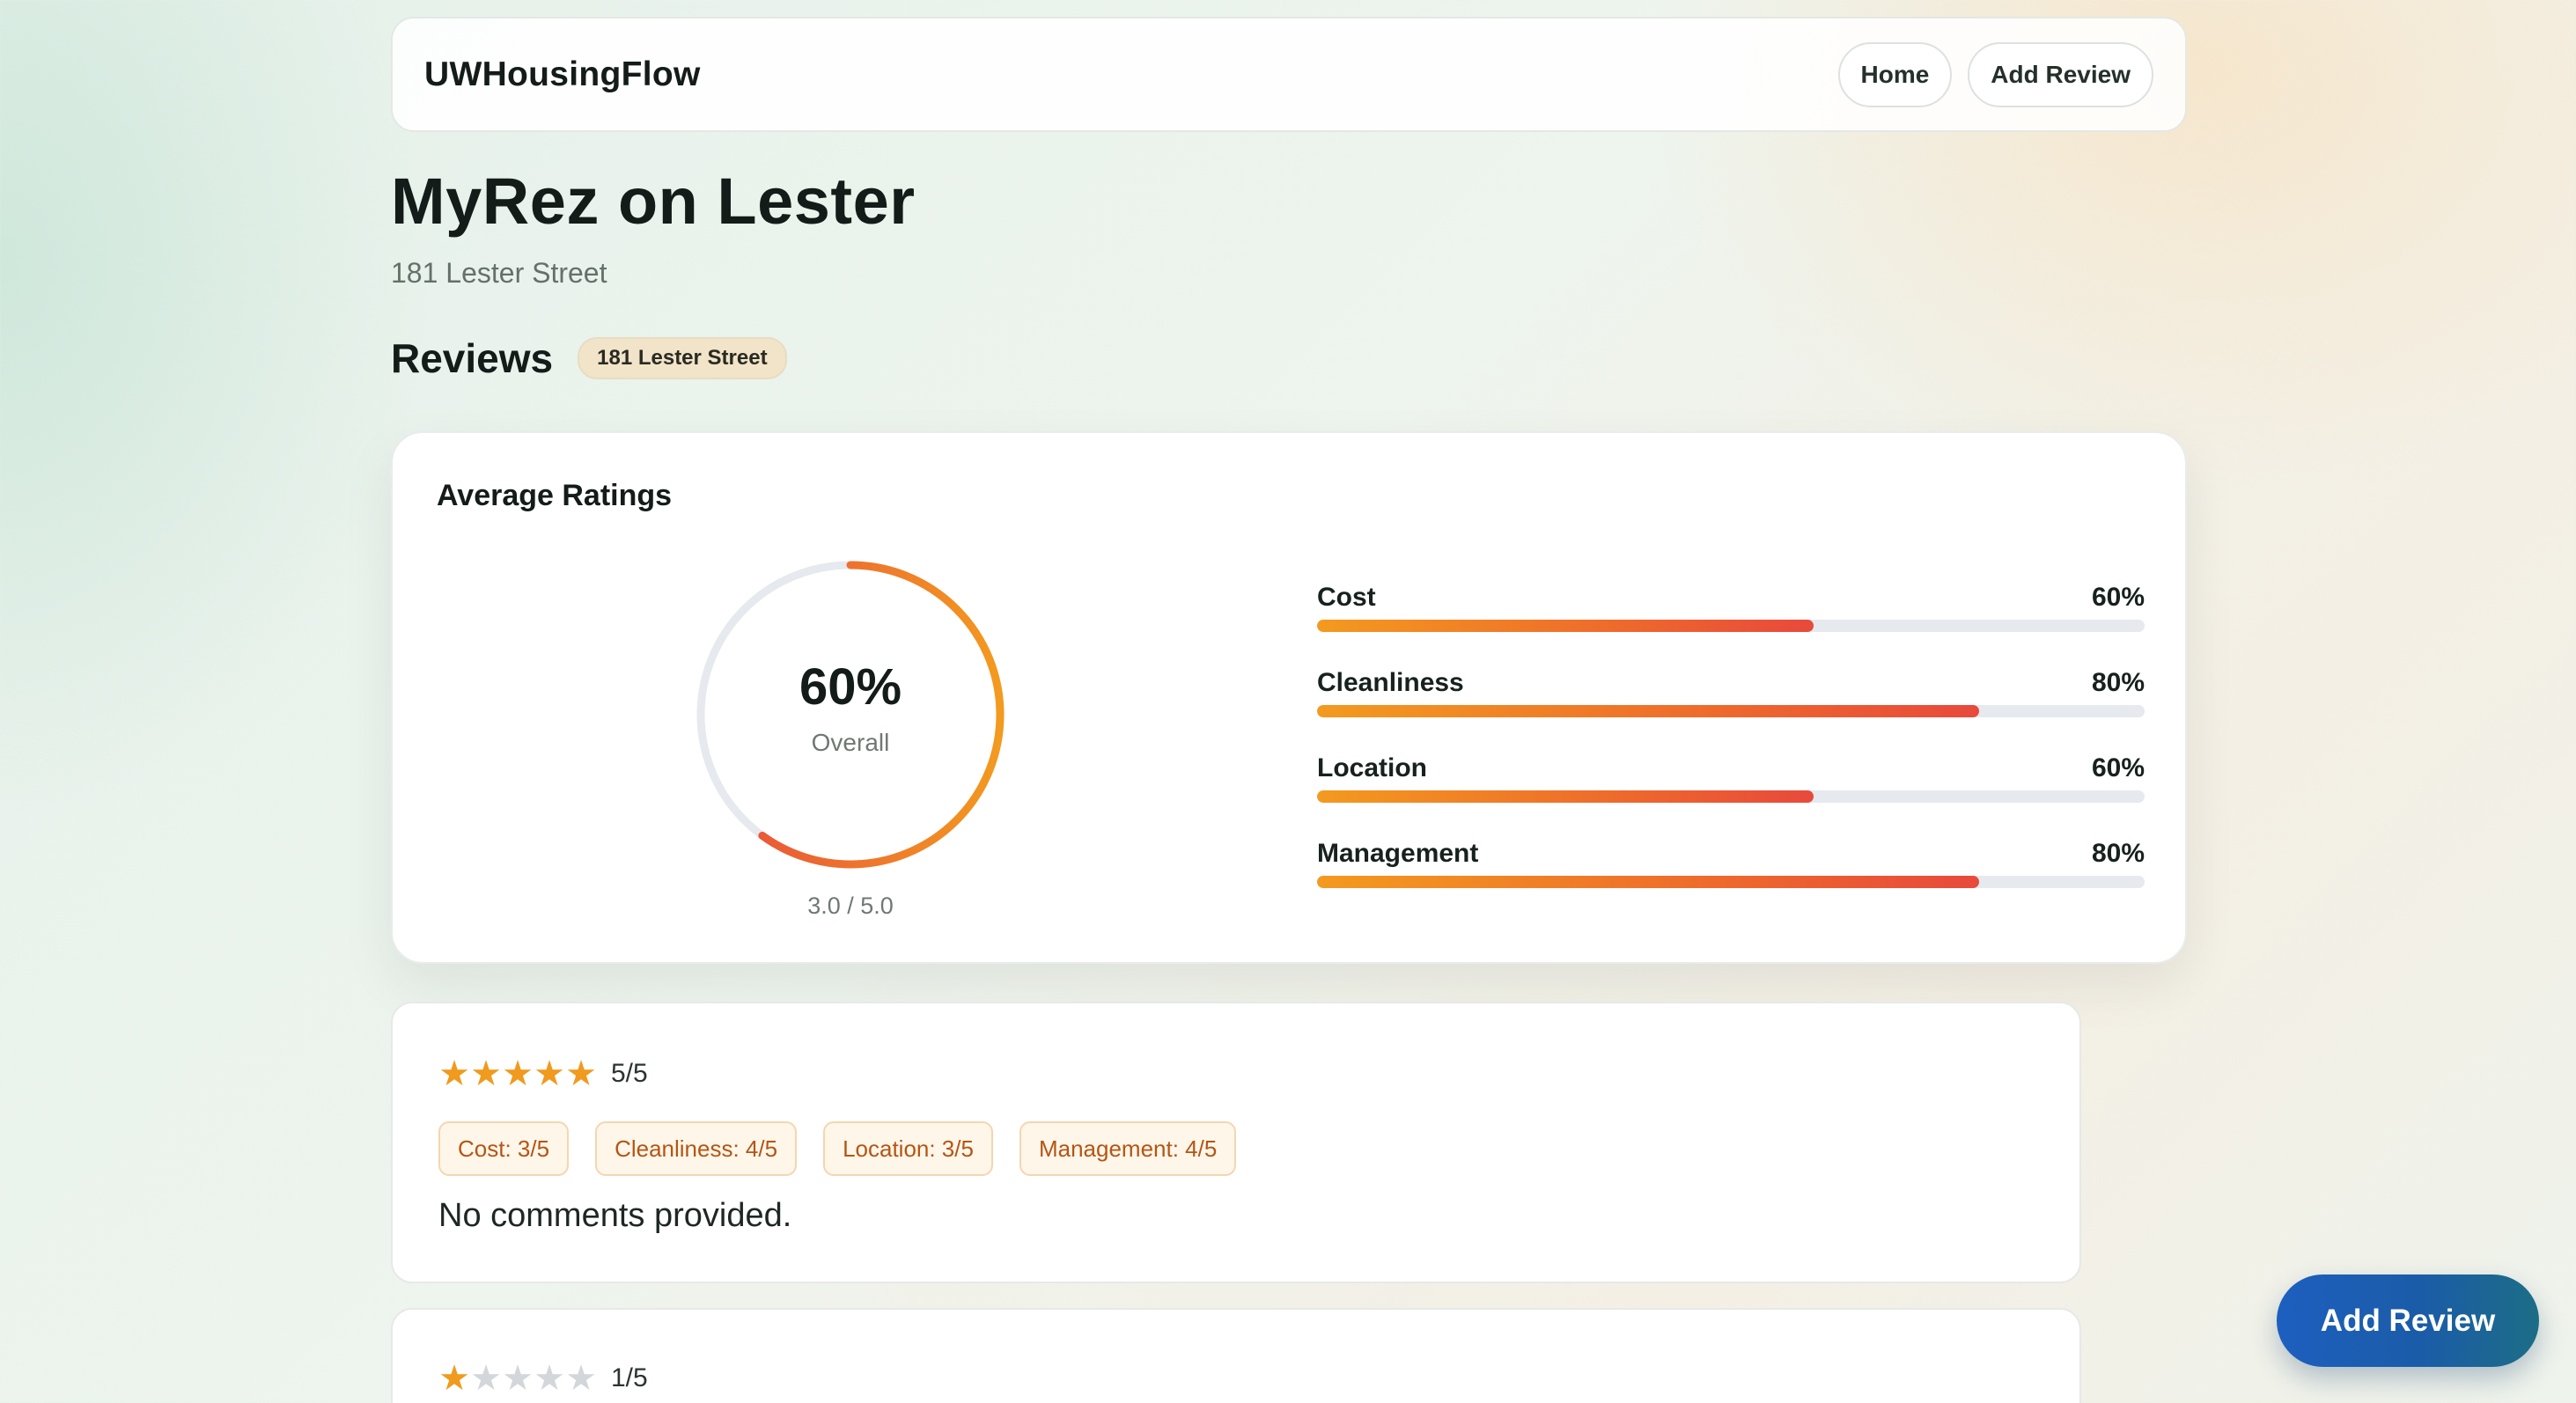 This screenshot has width=2576, height=1403. I want to click on subrating-chip: Cost: 3/5, so click(504, 1148).